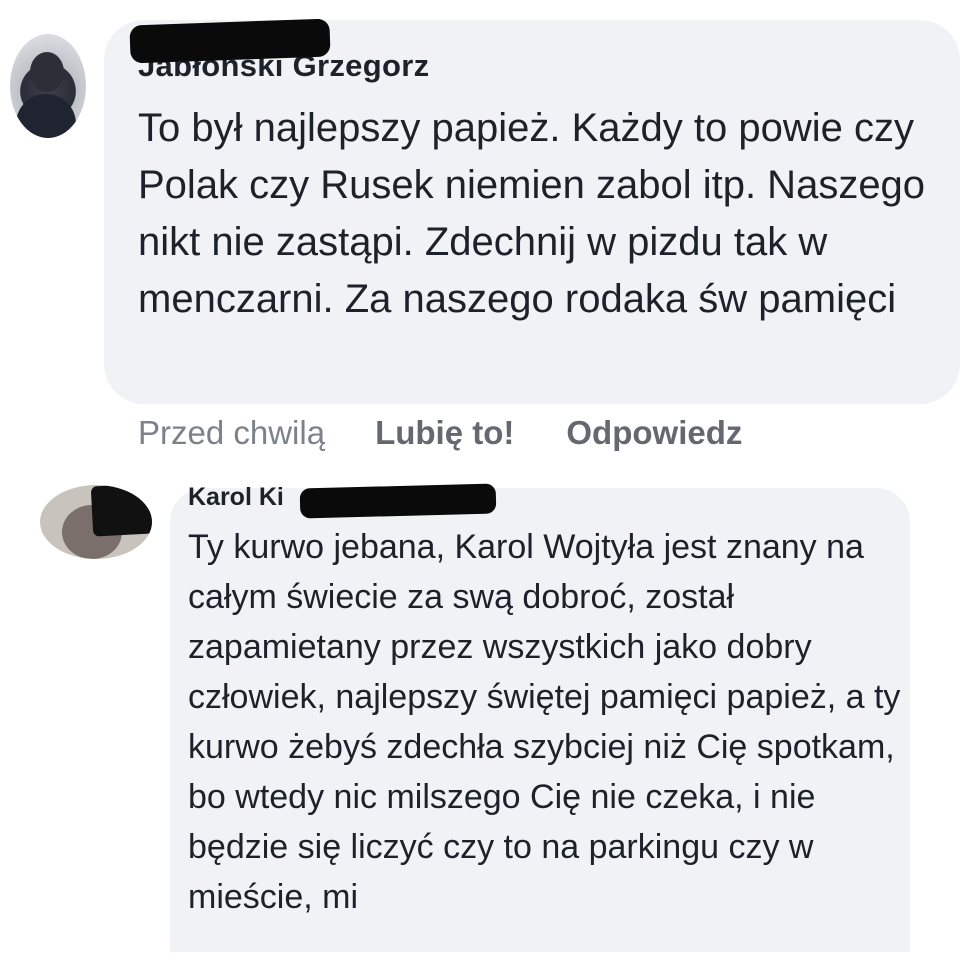 This screenshot has height=960, width=960. I want to click on comment-author: Karol Ki, so click(236, 497).